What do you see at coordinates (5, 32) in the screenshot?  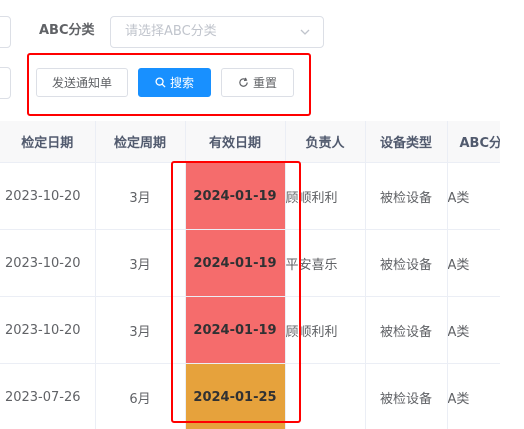 I see `input-stub-top` at bounding box center [5, 32].